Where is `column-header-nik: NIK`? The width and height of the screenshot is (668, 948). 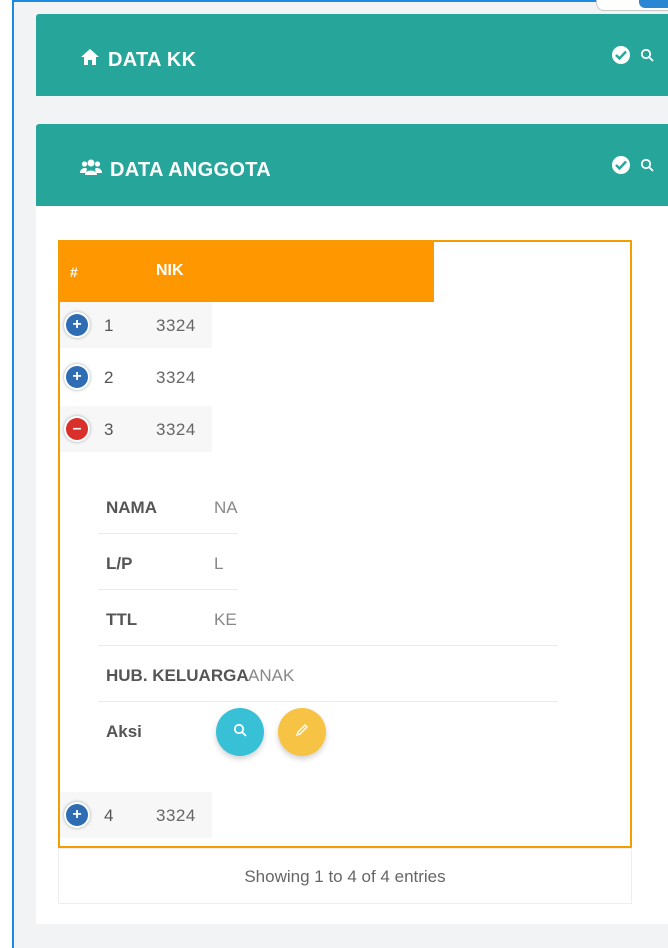
column-header-nik: NIK is located at coordinates (170, 271).